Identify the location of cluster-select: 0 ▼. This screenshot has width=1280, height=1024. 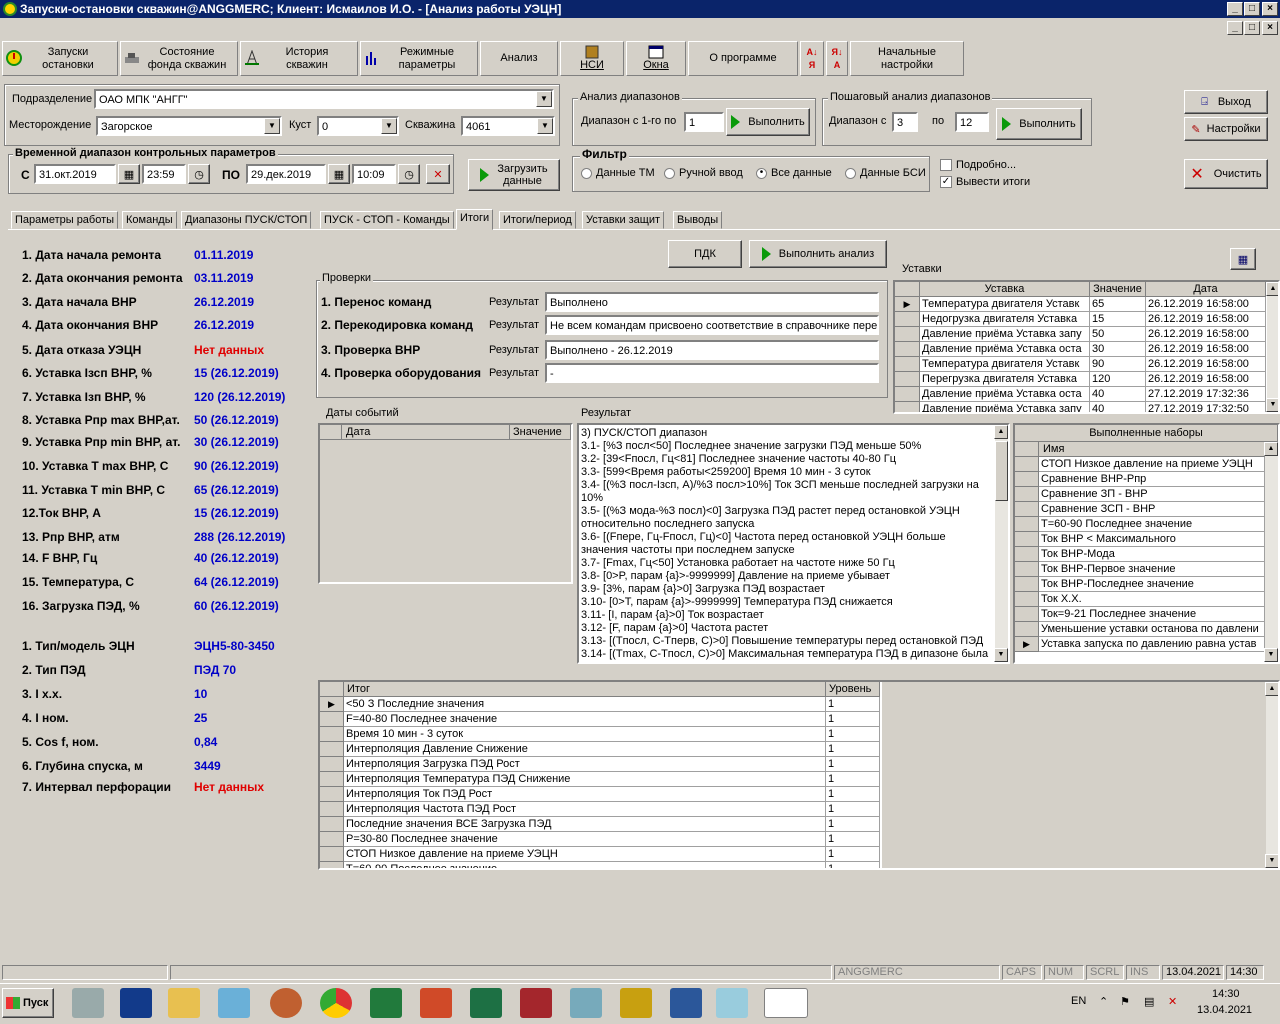
(358, 126).